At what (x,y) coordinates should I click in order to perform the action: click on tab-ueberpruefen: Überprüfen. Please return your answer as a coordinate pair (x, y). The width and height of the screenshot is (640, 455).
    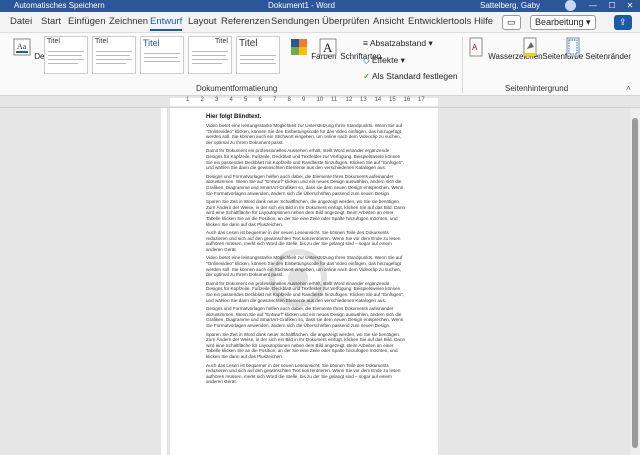
    Looking at the image, I should click on (346, 21).